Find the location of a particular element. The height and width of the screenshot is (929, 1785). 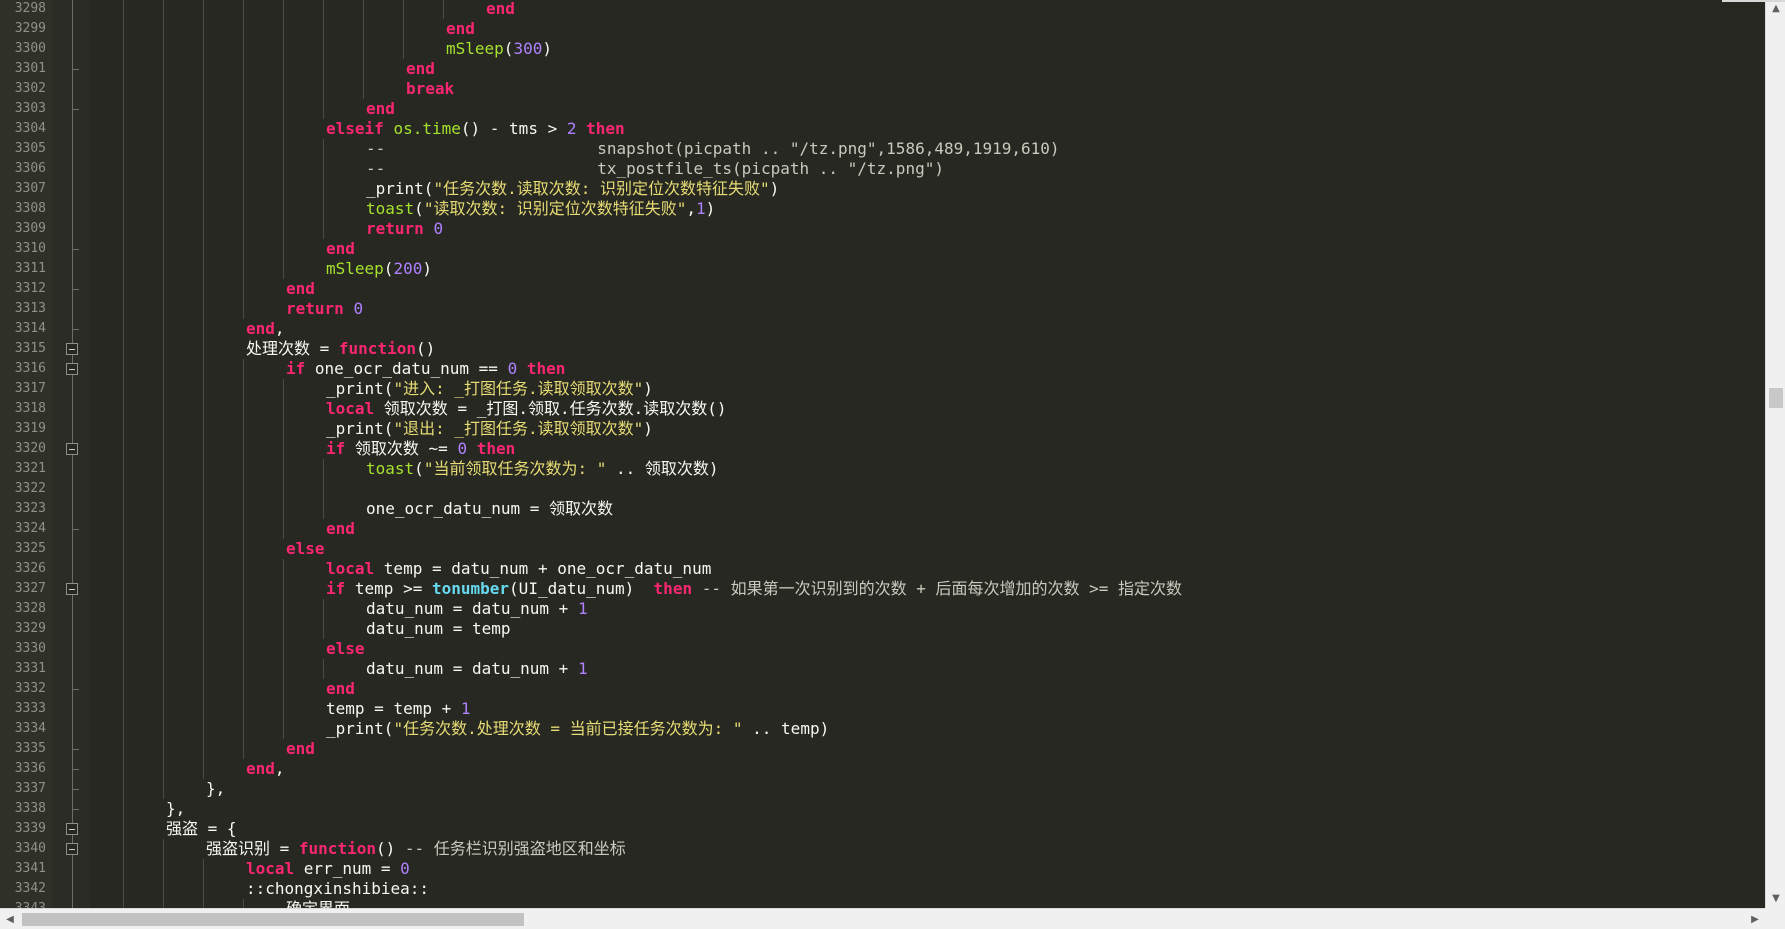

code-text: _print("退出: _打图任务.读取领取次数") is located at coordinates (489, 429).